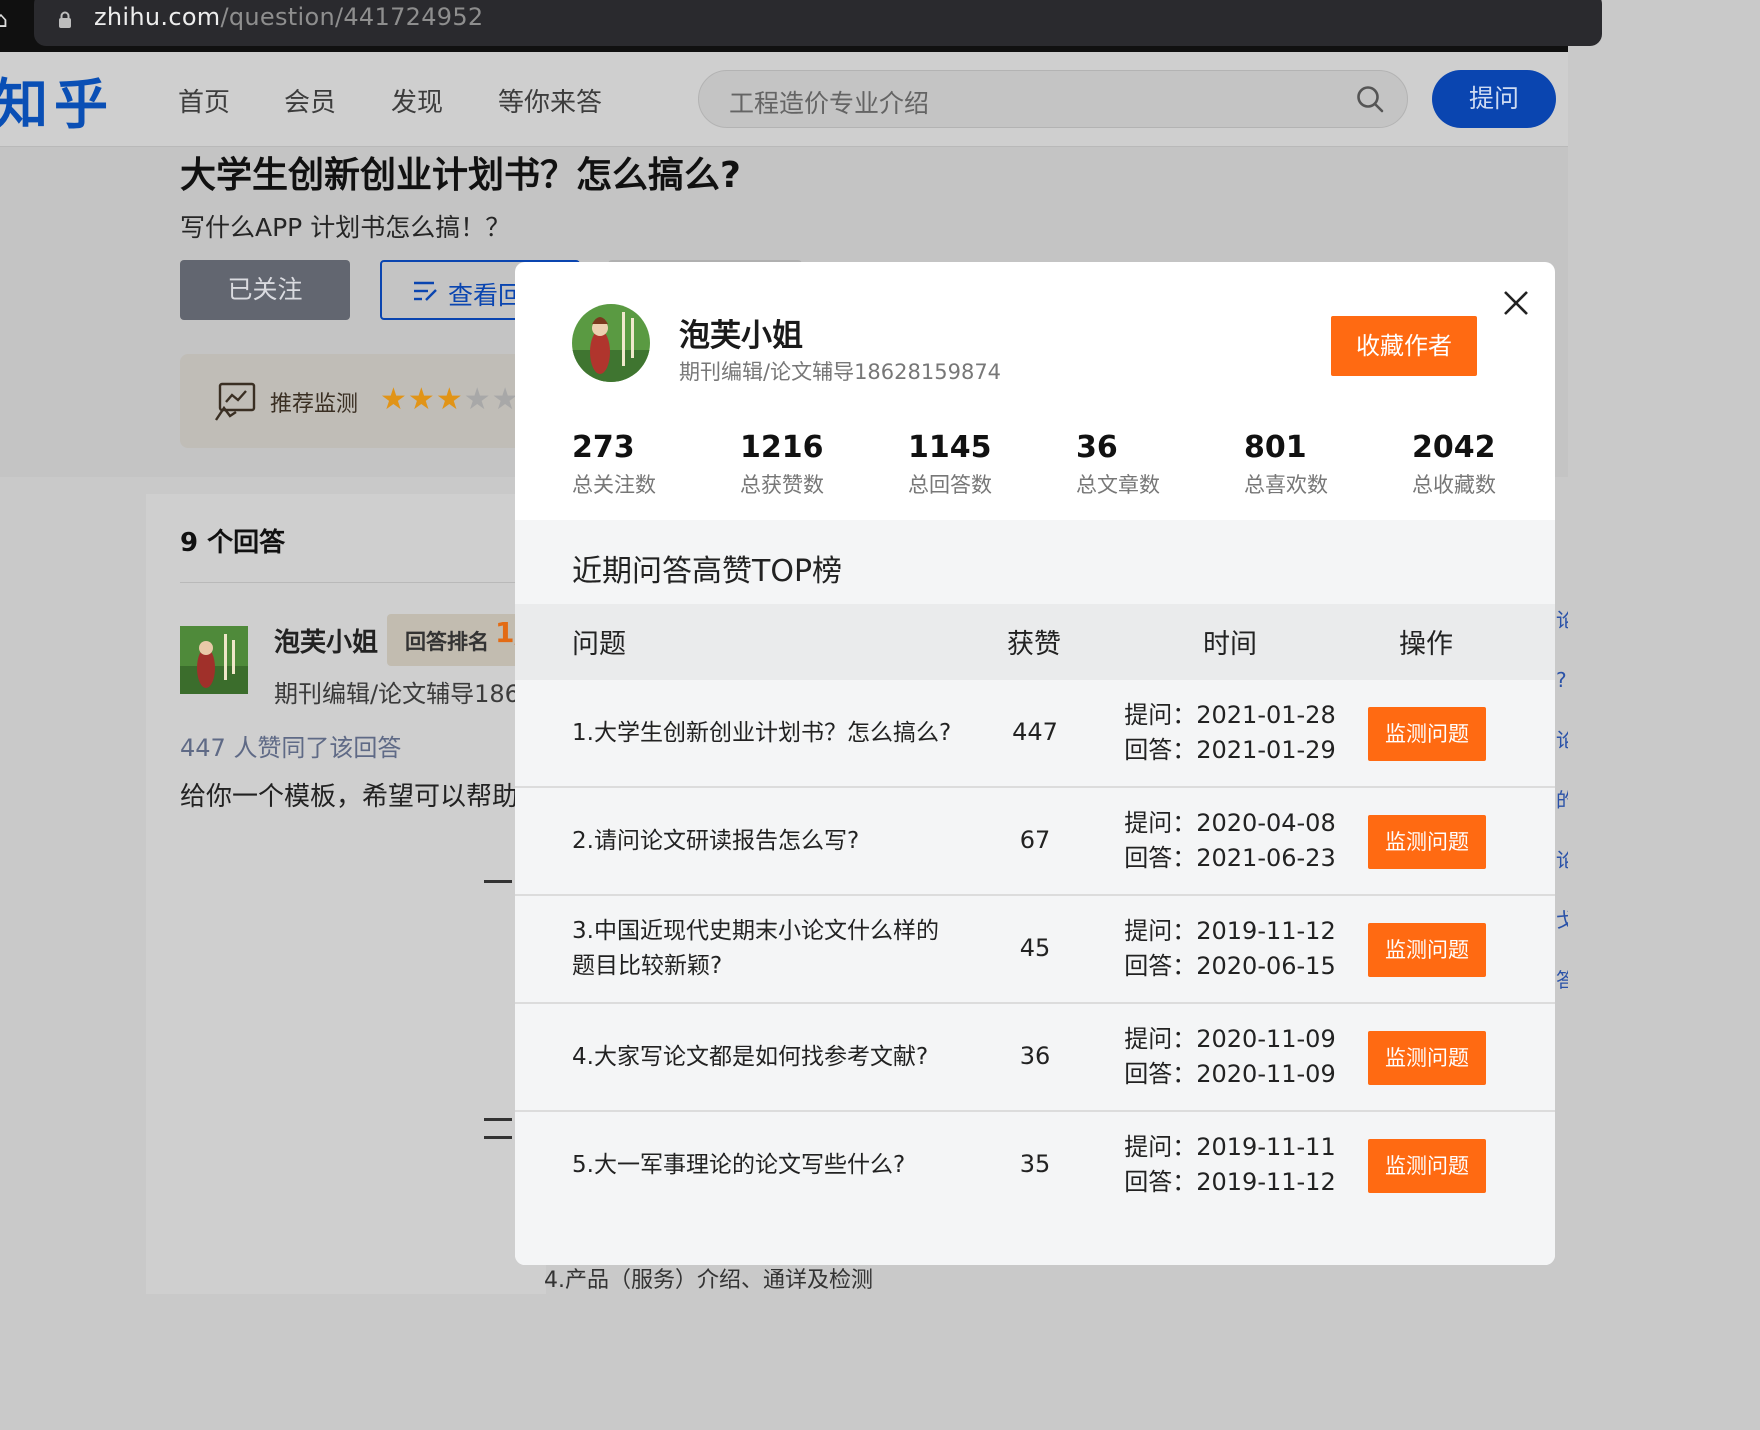  What do you see at coordinates (1230, 931) in the screenshot?
I see `row-asked-date: 提问：2019-11-12` at bounding box center [1230, 931].